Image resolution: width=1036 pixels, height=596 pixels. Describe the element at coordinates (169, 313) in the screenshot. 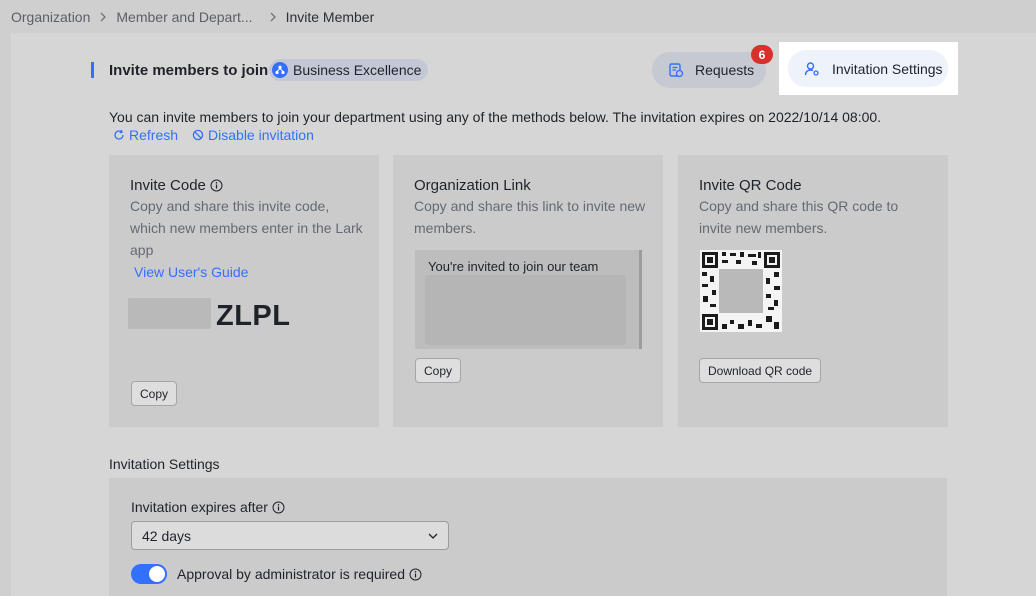

I see `invite-code-masked` at that location.